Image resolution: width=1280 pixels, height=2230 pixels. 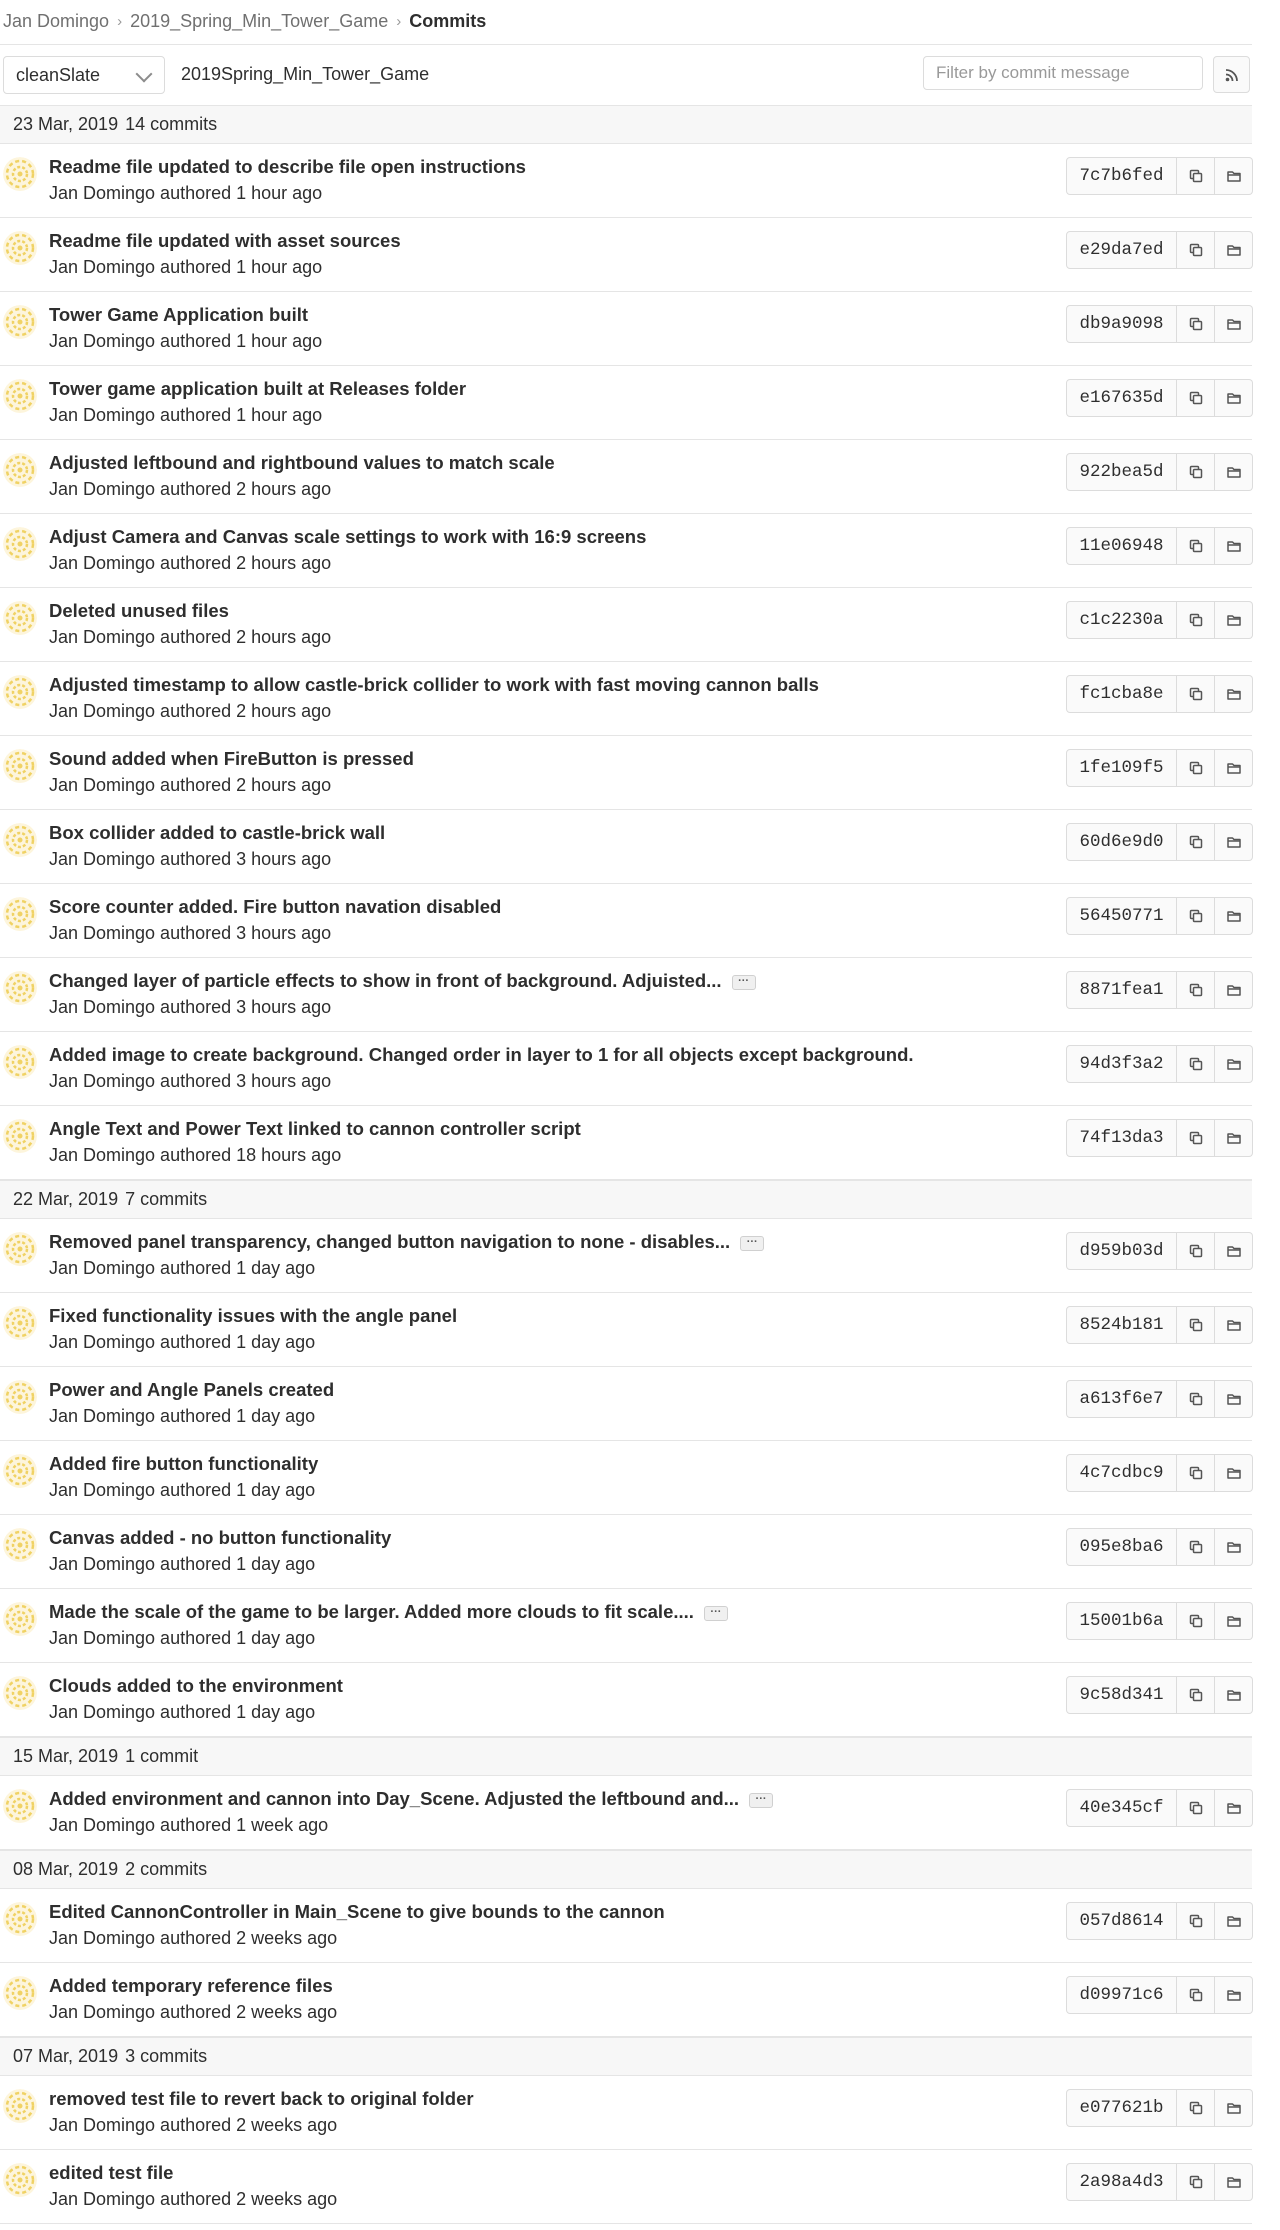 I want to click on commit-sha-link: 8524b181, so click(x=1121, y=1325).